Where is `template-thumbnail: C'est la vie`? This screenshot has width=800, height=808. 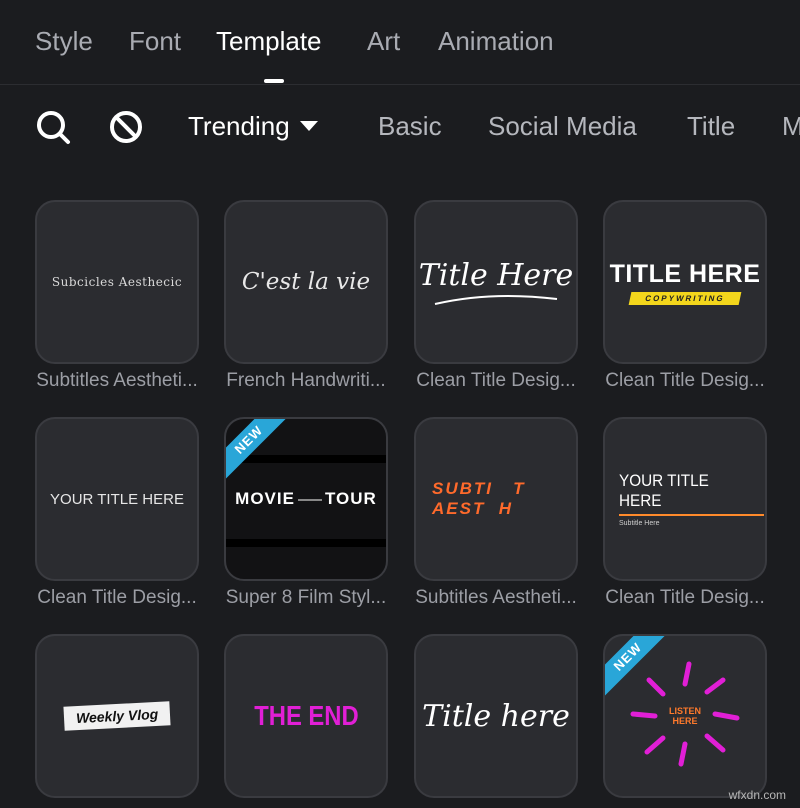 template-thumbnail: C'est la vie is located at coordinates (306, 282).